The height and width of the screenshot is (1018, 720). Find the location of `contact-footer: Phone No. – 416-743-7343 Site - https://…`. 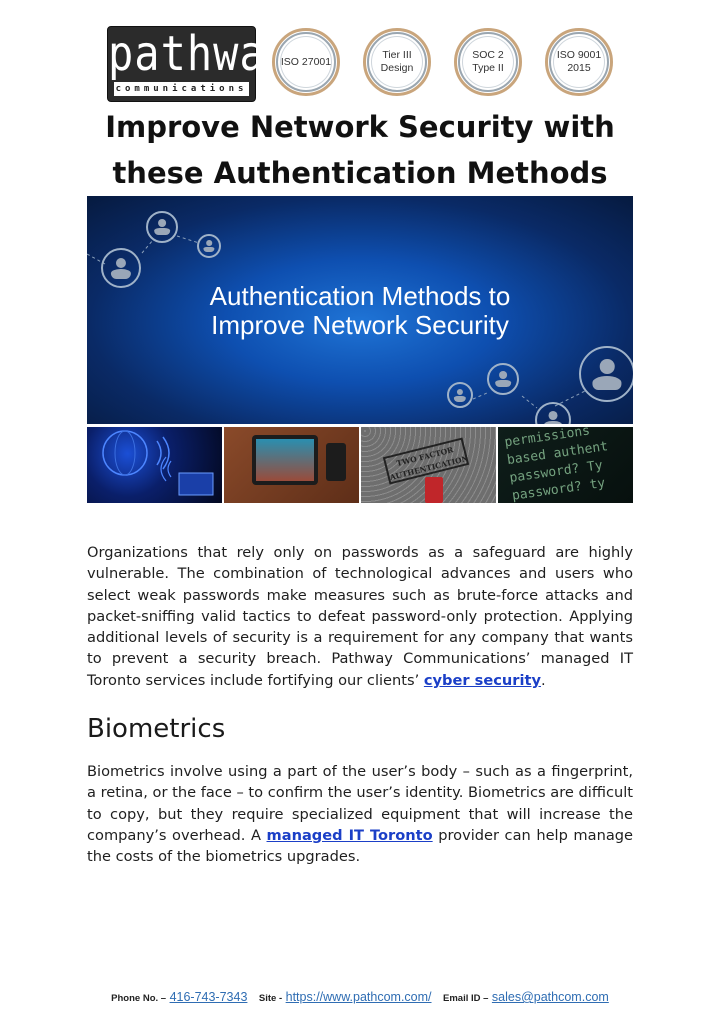

contact-footer: Phone No. – 416-743-7343 Site - https://… is located at coordinates (360, 997).